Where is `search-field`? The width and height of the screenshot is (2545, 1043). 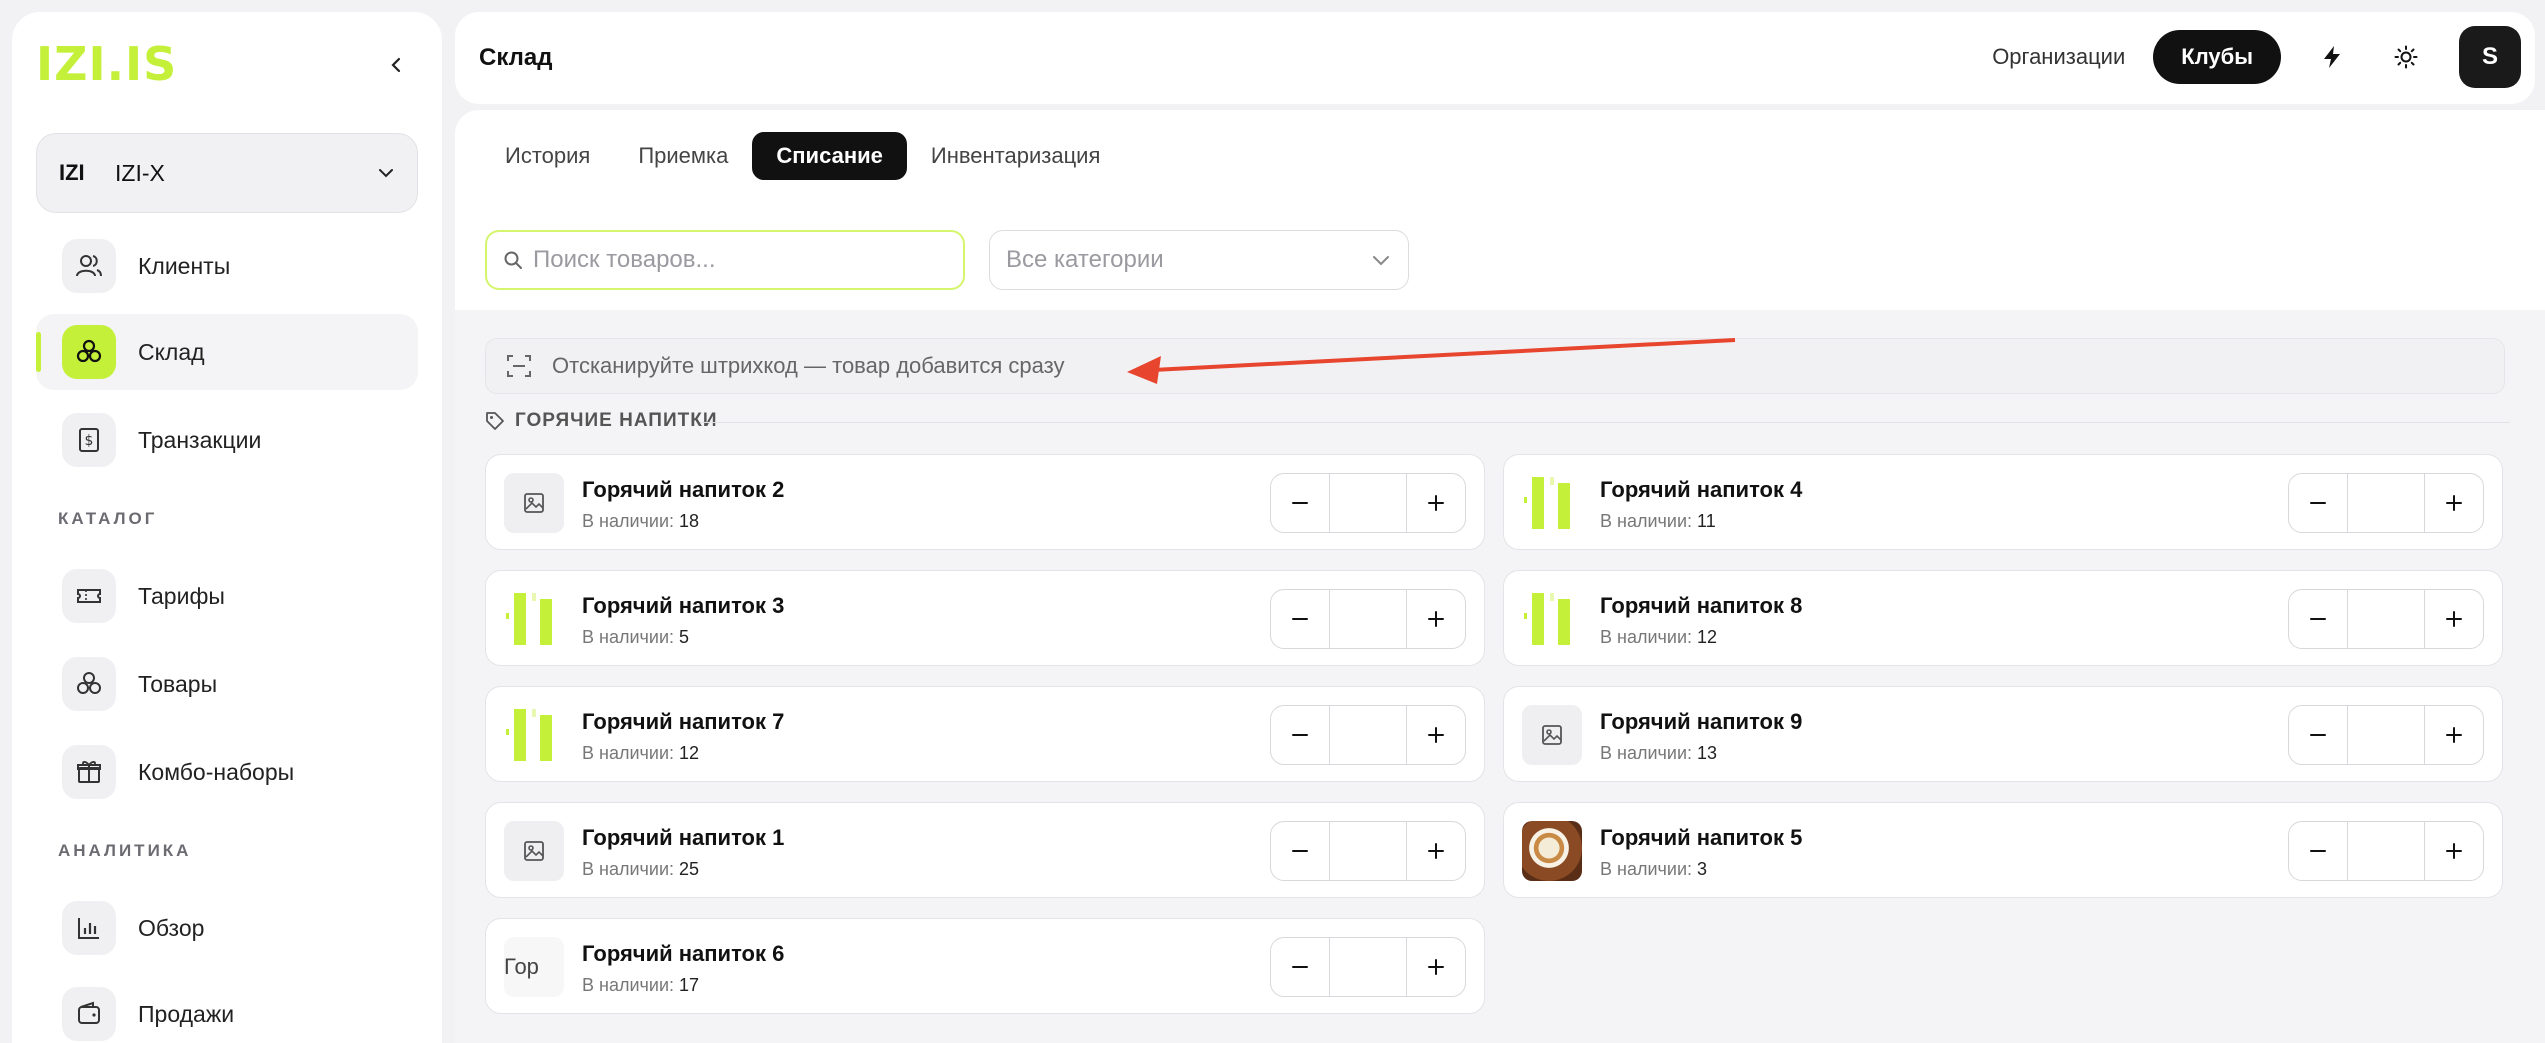
search-field is located at coordinates (725, 260).